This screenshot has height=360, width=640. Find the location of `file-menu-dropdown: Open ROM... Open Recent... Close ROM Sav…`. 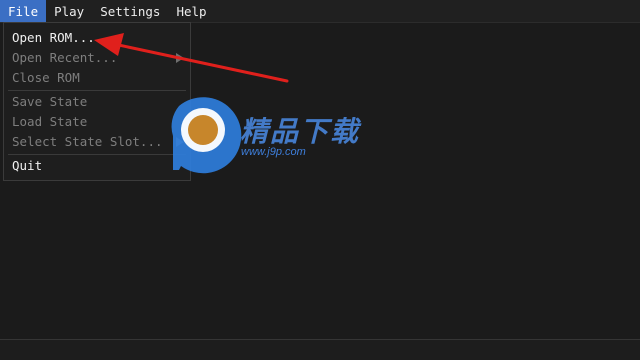

file-menu-dropdown: Open ROM... Open Recent... Close ROM Sav… is located at coordinates (97, 101).